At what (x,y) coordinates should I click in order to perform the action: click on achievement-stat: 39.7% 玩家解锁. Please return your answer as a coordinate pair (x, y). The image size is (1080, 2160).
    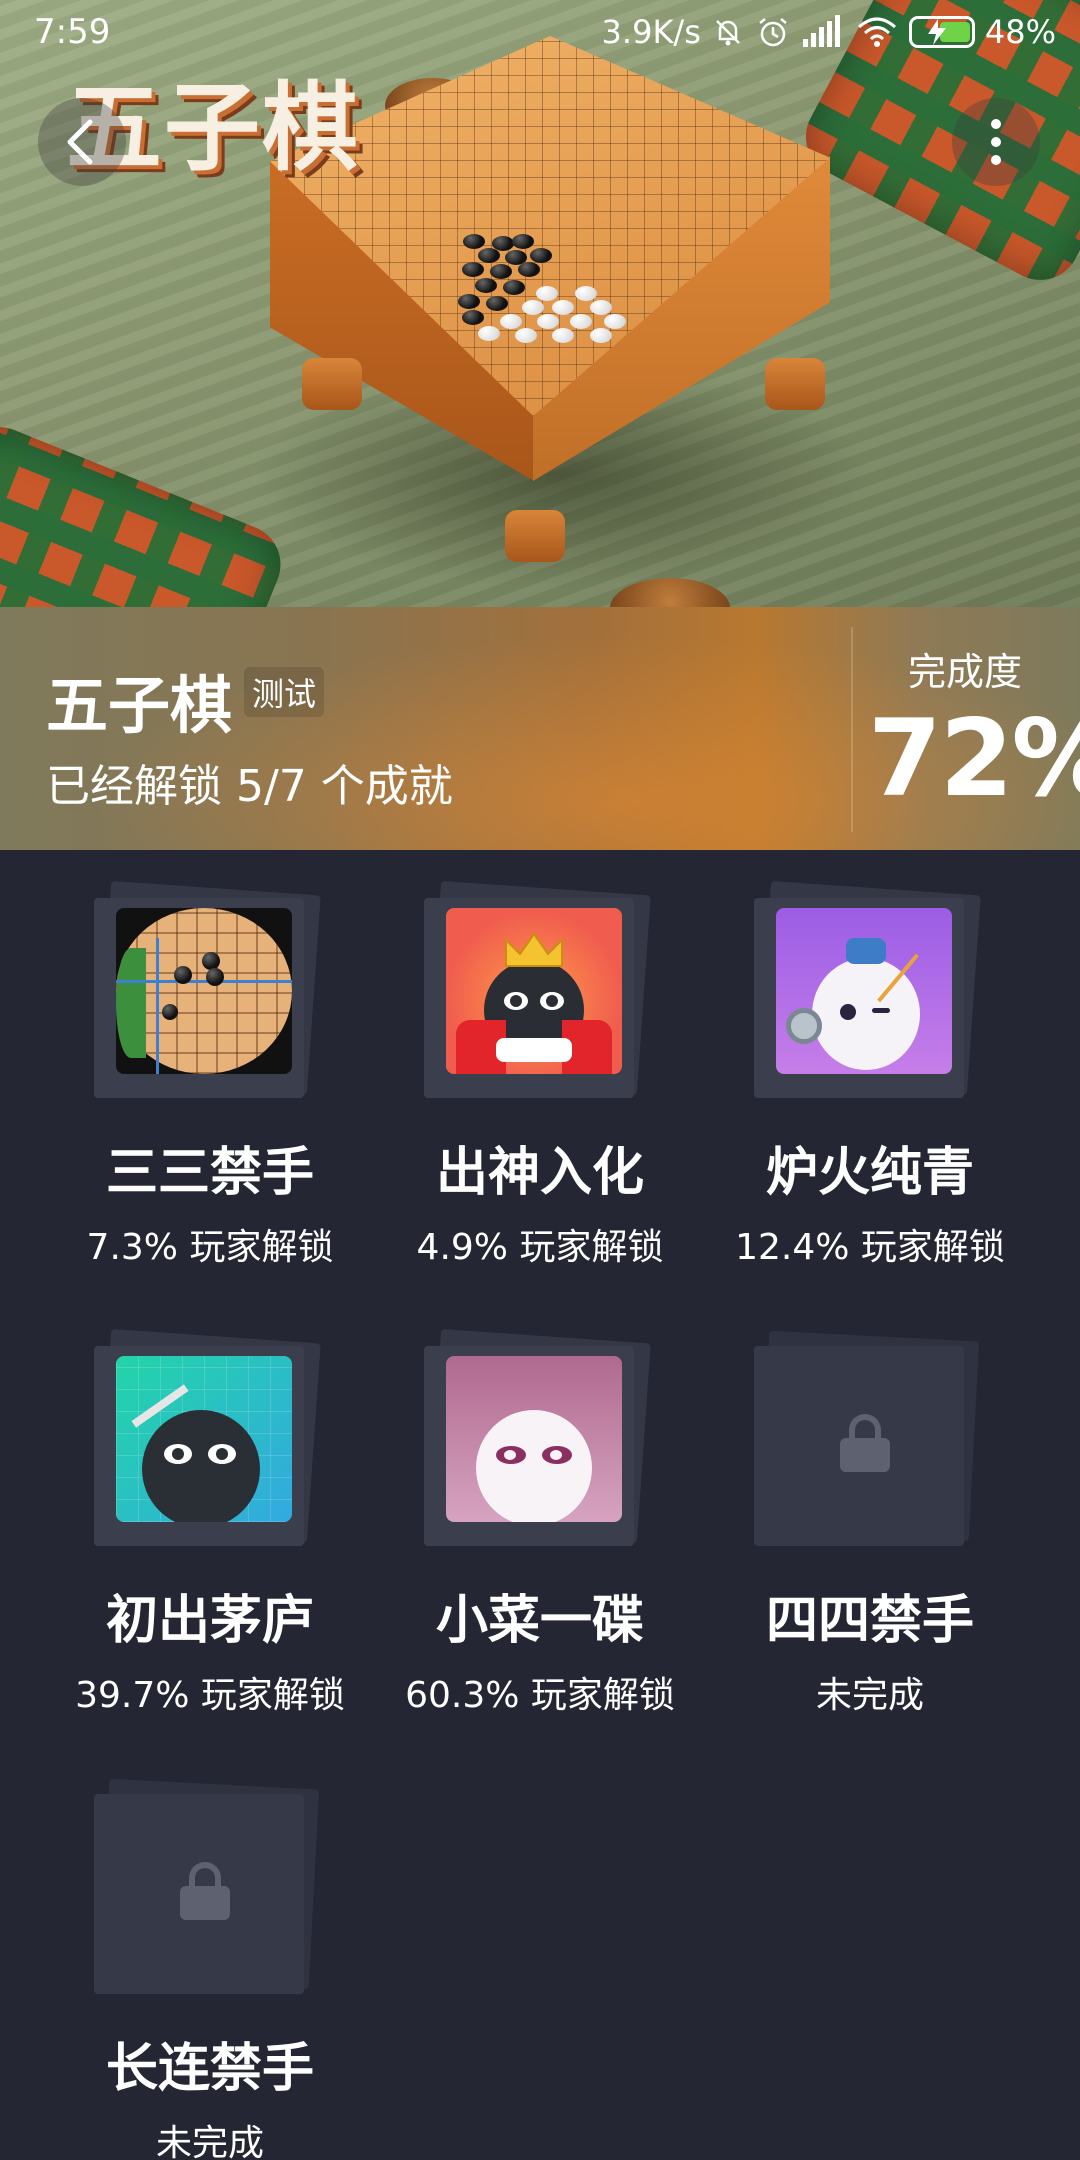
    Looking at the image, I should click on (210, 1695).